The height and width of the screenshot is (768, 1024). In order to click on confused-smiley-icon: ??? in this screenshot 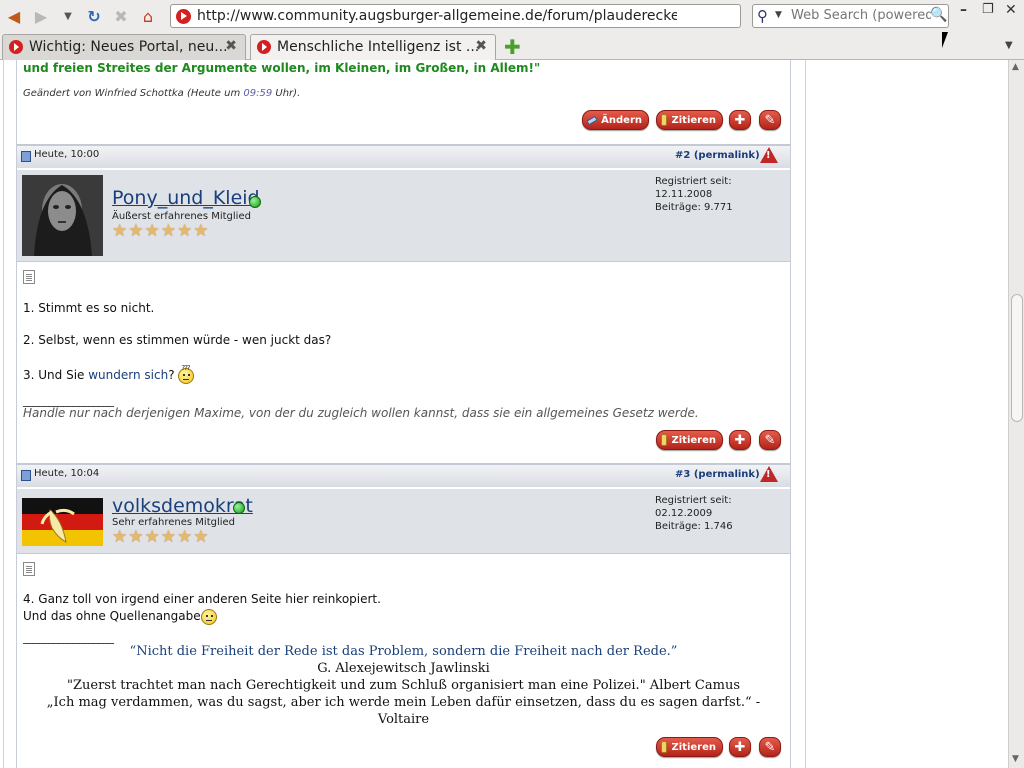, I will do `click(186, 374)`.